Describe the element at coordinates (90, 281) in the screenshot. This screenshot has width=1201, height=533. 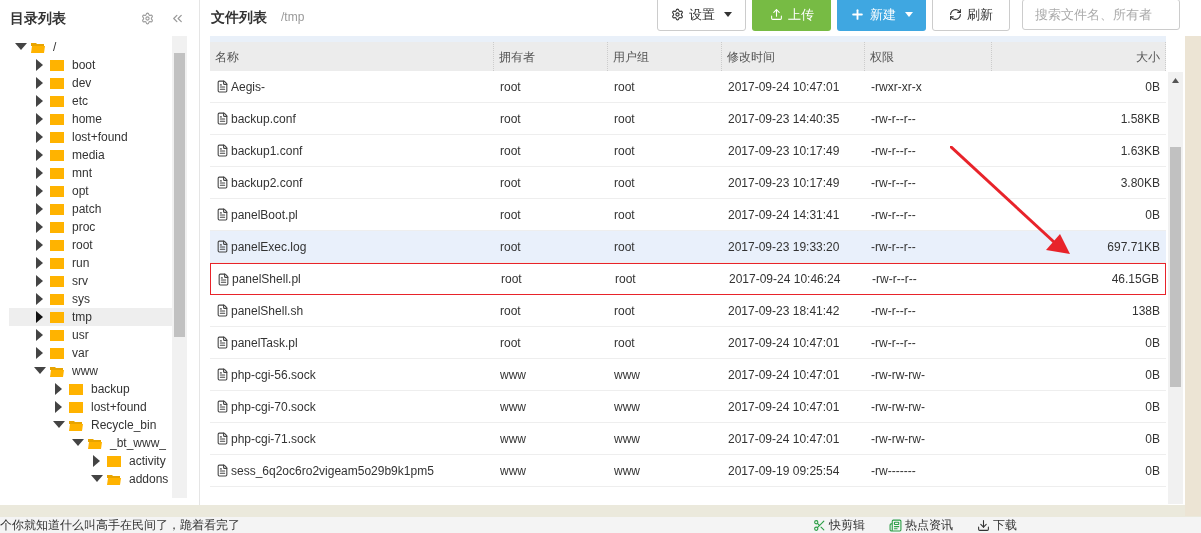
I see `tree-item: srv` at that location.